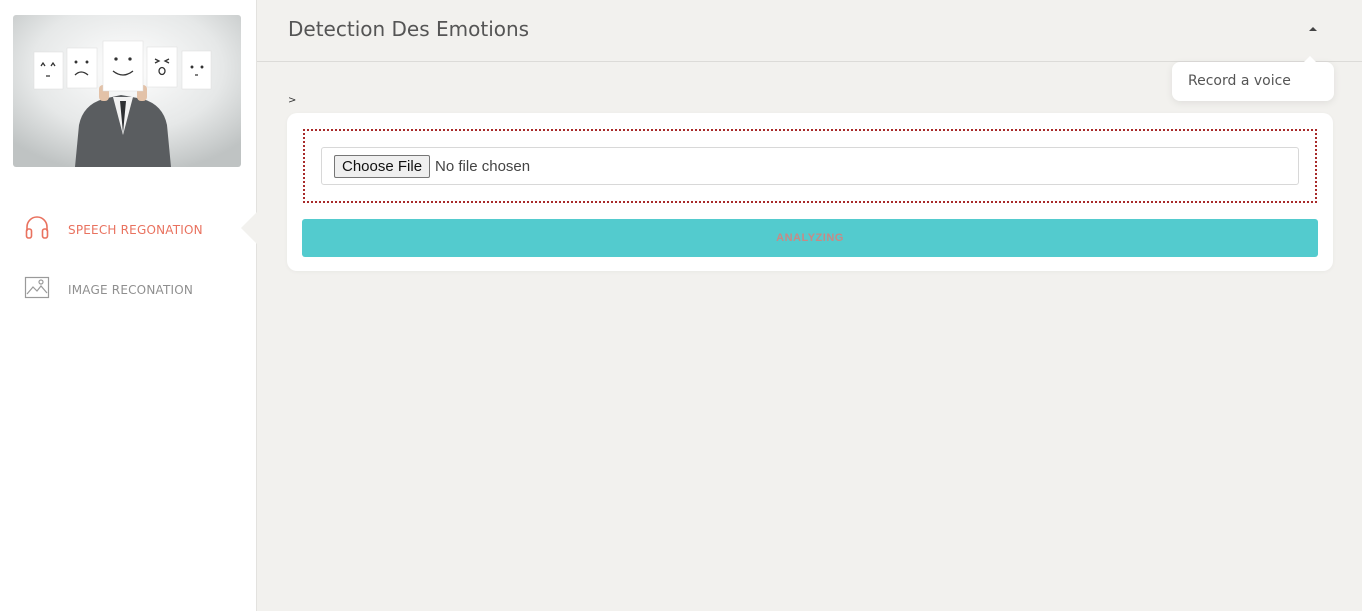 The image size is (1367, 611). Describe the element at coordinates (810, 238) in the screenshot. I see `analyze-button: ANALYZING` at that location.